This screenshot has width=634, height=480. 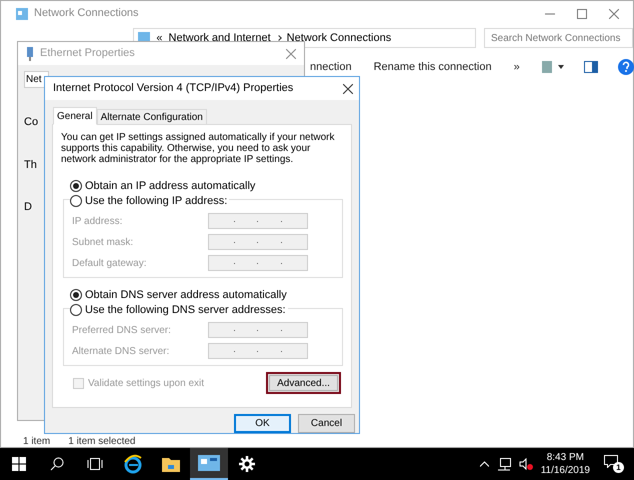 What do you see at coordinates (626, 67) in the screenshot?
I see `help-icon` at bounding box center [626, 67].